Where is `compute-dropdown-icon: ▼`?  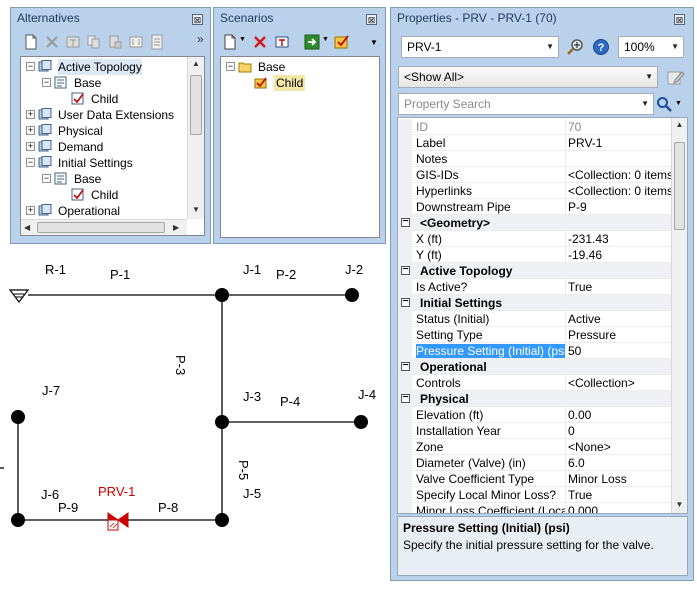 compute-dropdown-icon: ▼ is located at coordinates (325, 39).